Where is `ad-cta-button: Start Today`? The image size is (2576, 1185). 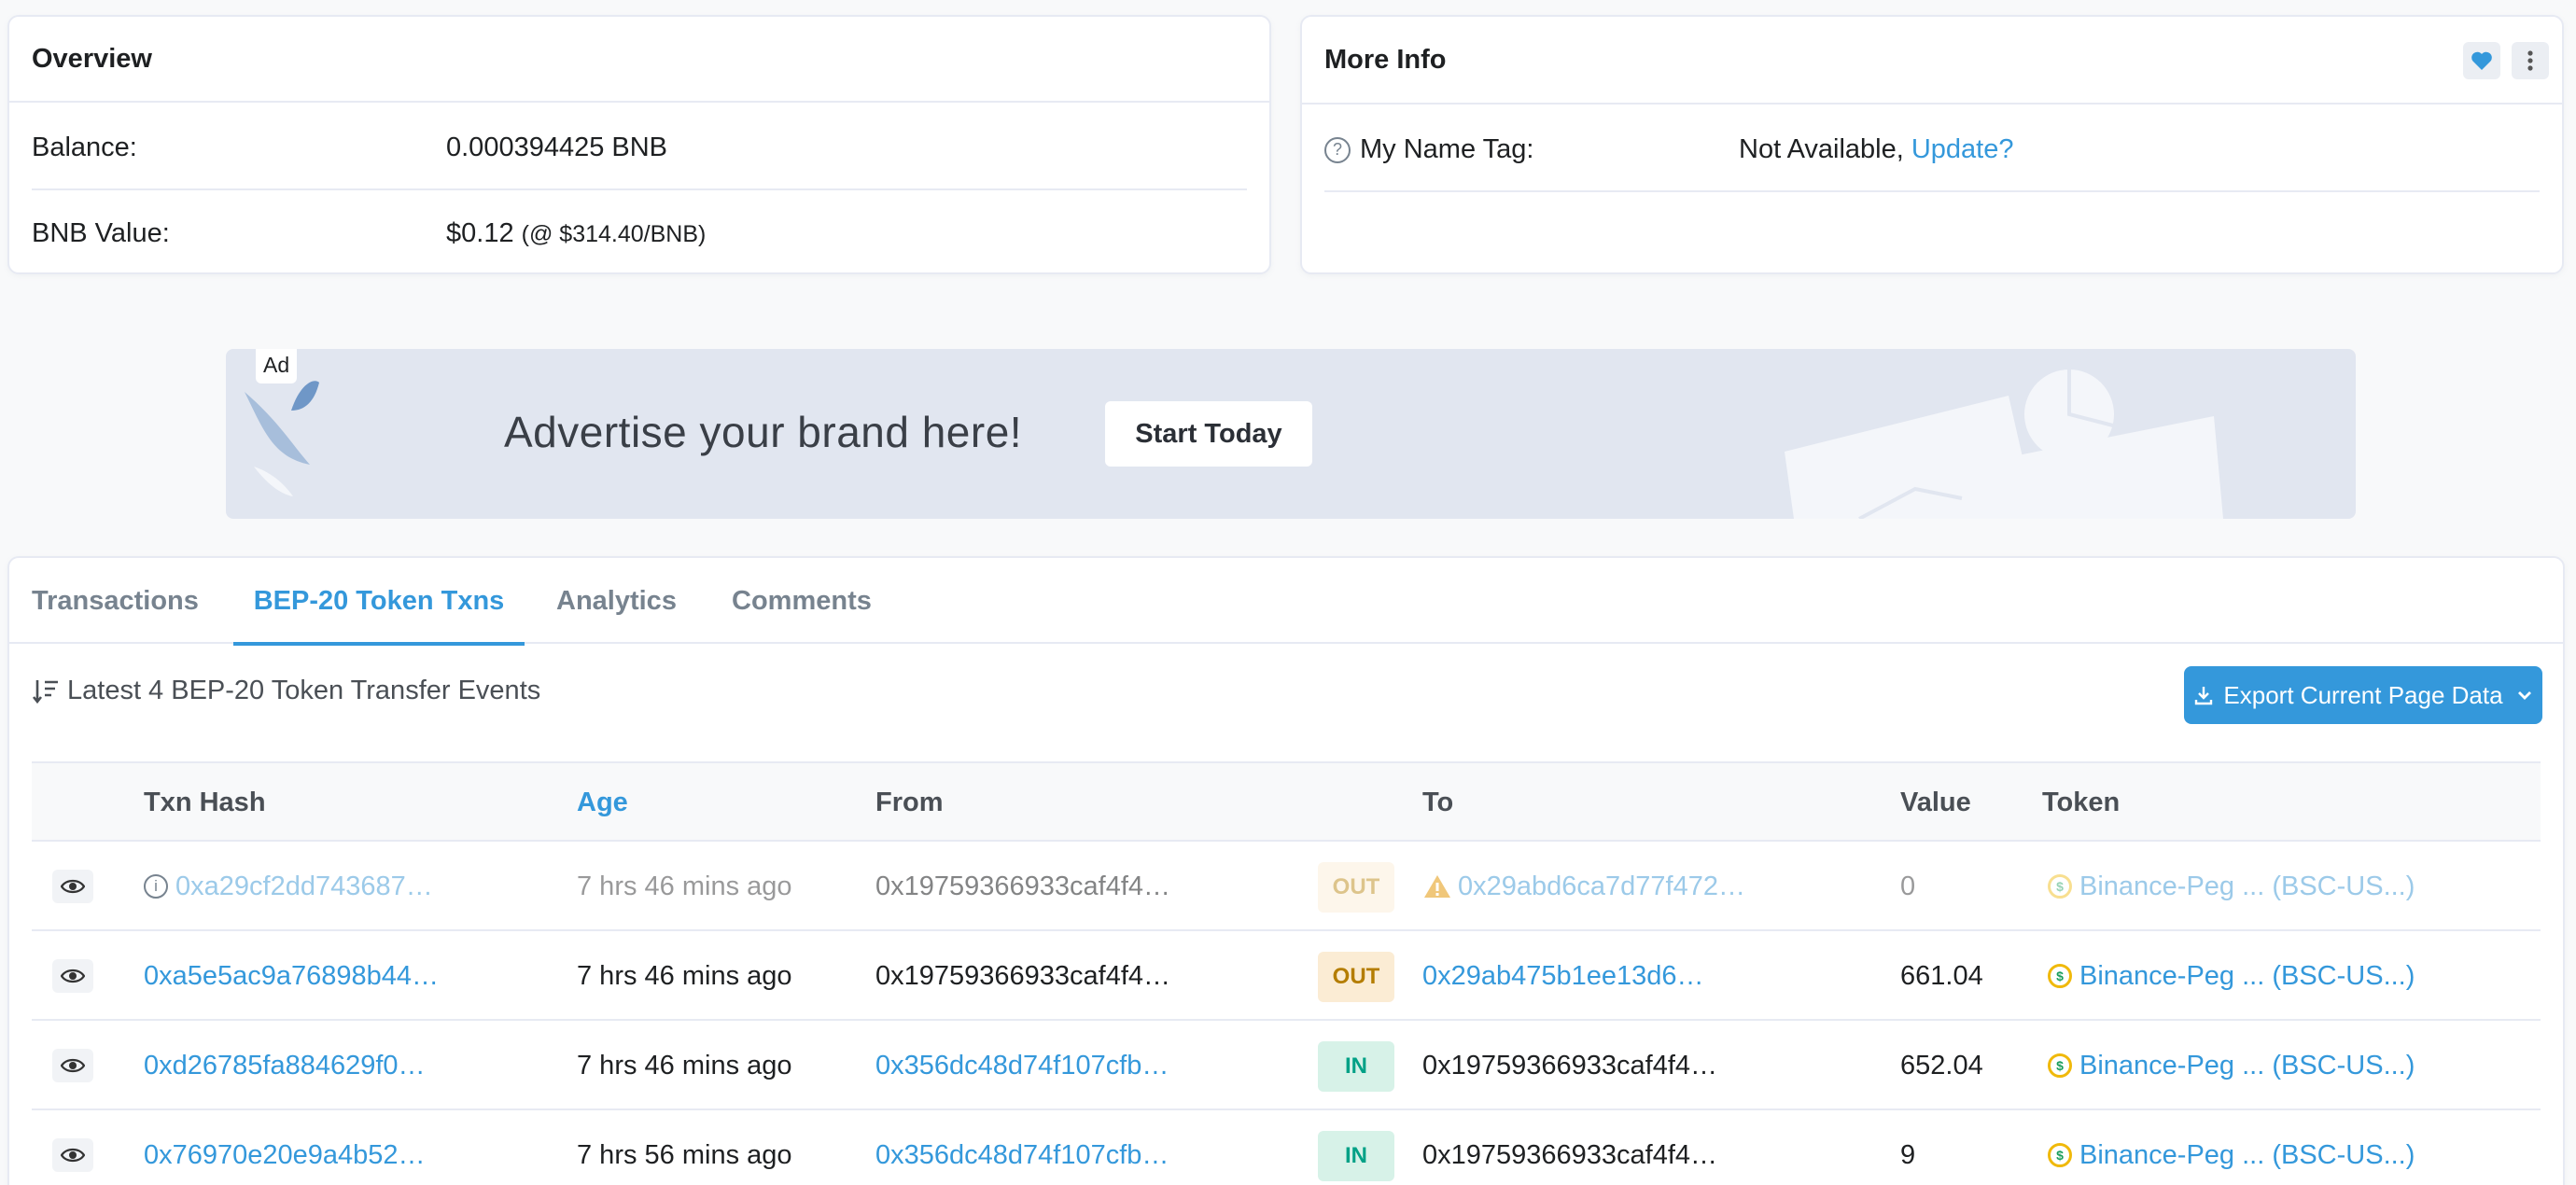 ad-cta-button: Start Today is located at coordinates (1208, 434).